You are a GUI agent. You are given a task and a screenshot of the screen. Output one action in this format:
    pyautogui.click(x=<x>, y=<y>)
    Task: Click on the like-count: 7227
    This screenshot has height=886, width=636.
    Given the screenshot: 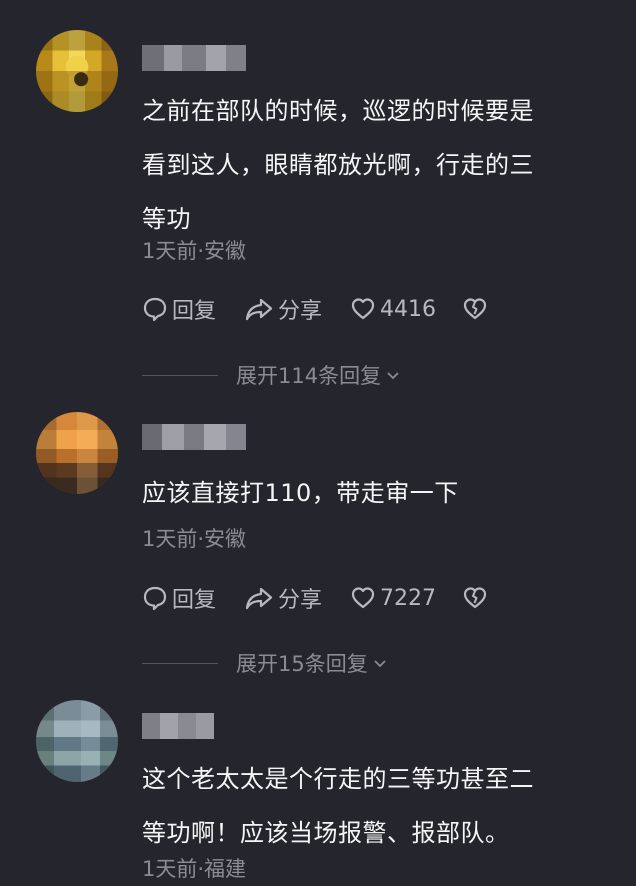 What is the action you would take?
    pyautogui.click(x=408, y=598)
    